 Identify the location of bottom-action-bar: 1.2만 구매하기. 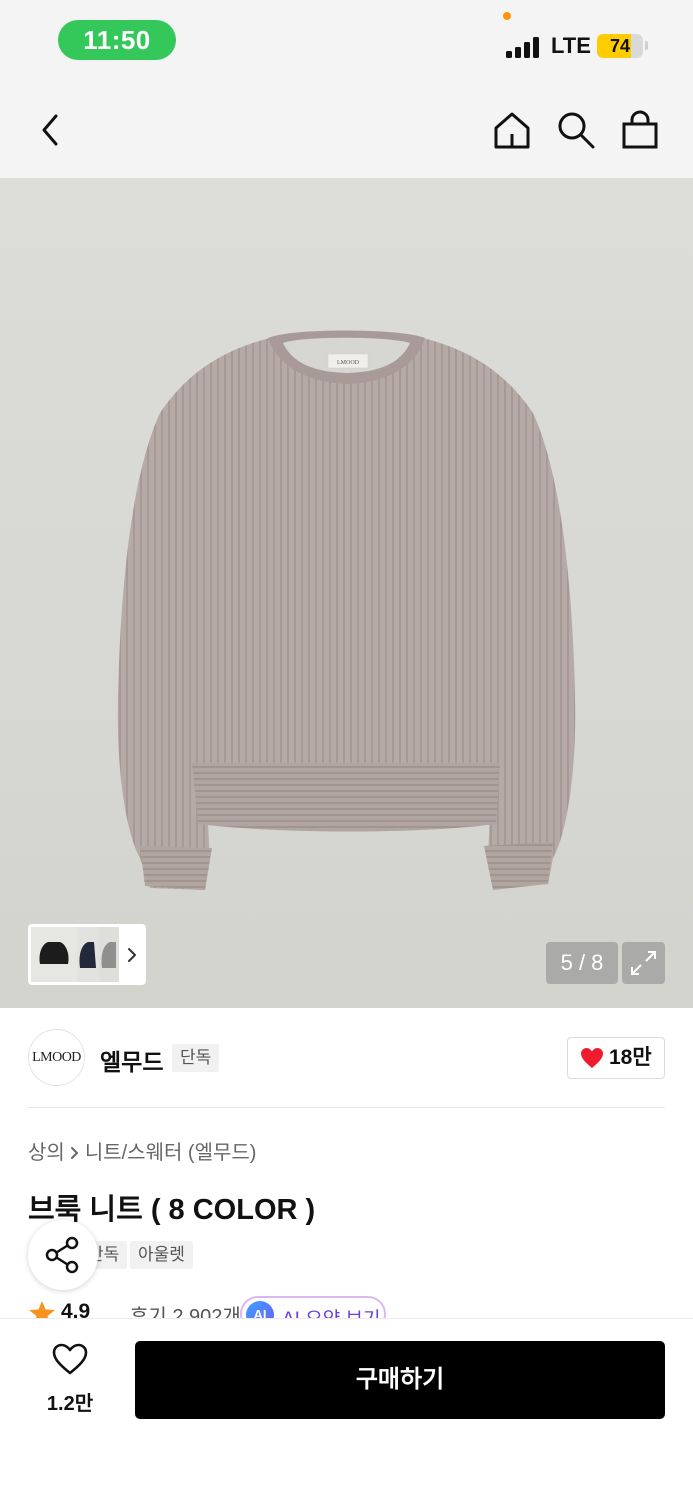
(346, 1409).